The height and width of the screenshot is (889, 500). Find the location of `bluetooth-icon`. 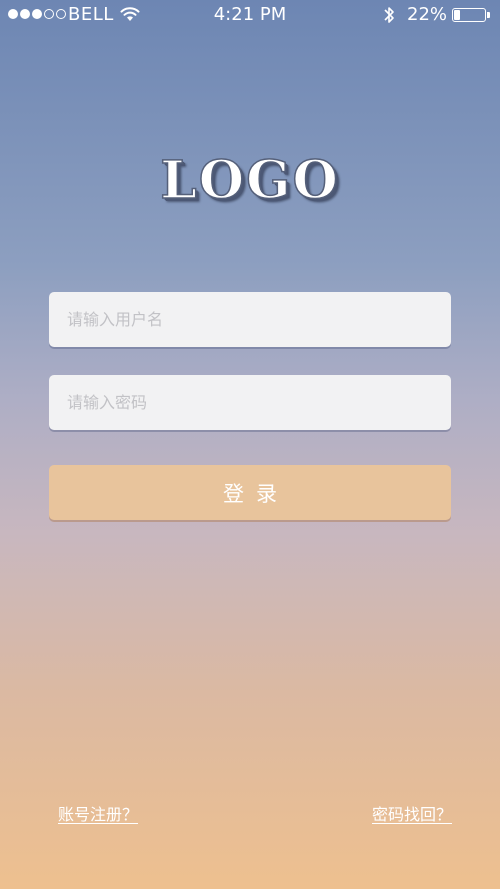

bluetooth-icon is located at coordinates (389, 15).